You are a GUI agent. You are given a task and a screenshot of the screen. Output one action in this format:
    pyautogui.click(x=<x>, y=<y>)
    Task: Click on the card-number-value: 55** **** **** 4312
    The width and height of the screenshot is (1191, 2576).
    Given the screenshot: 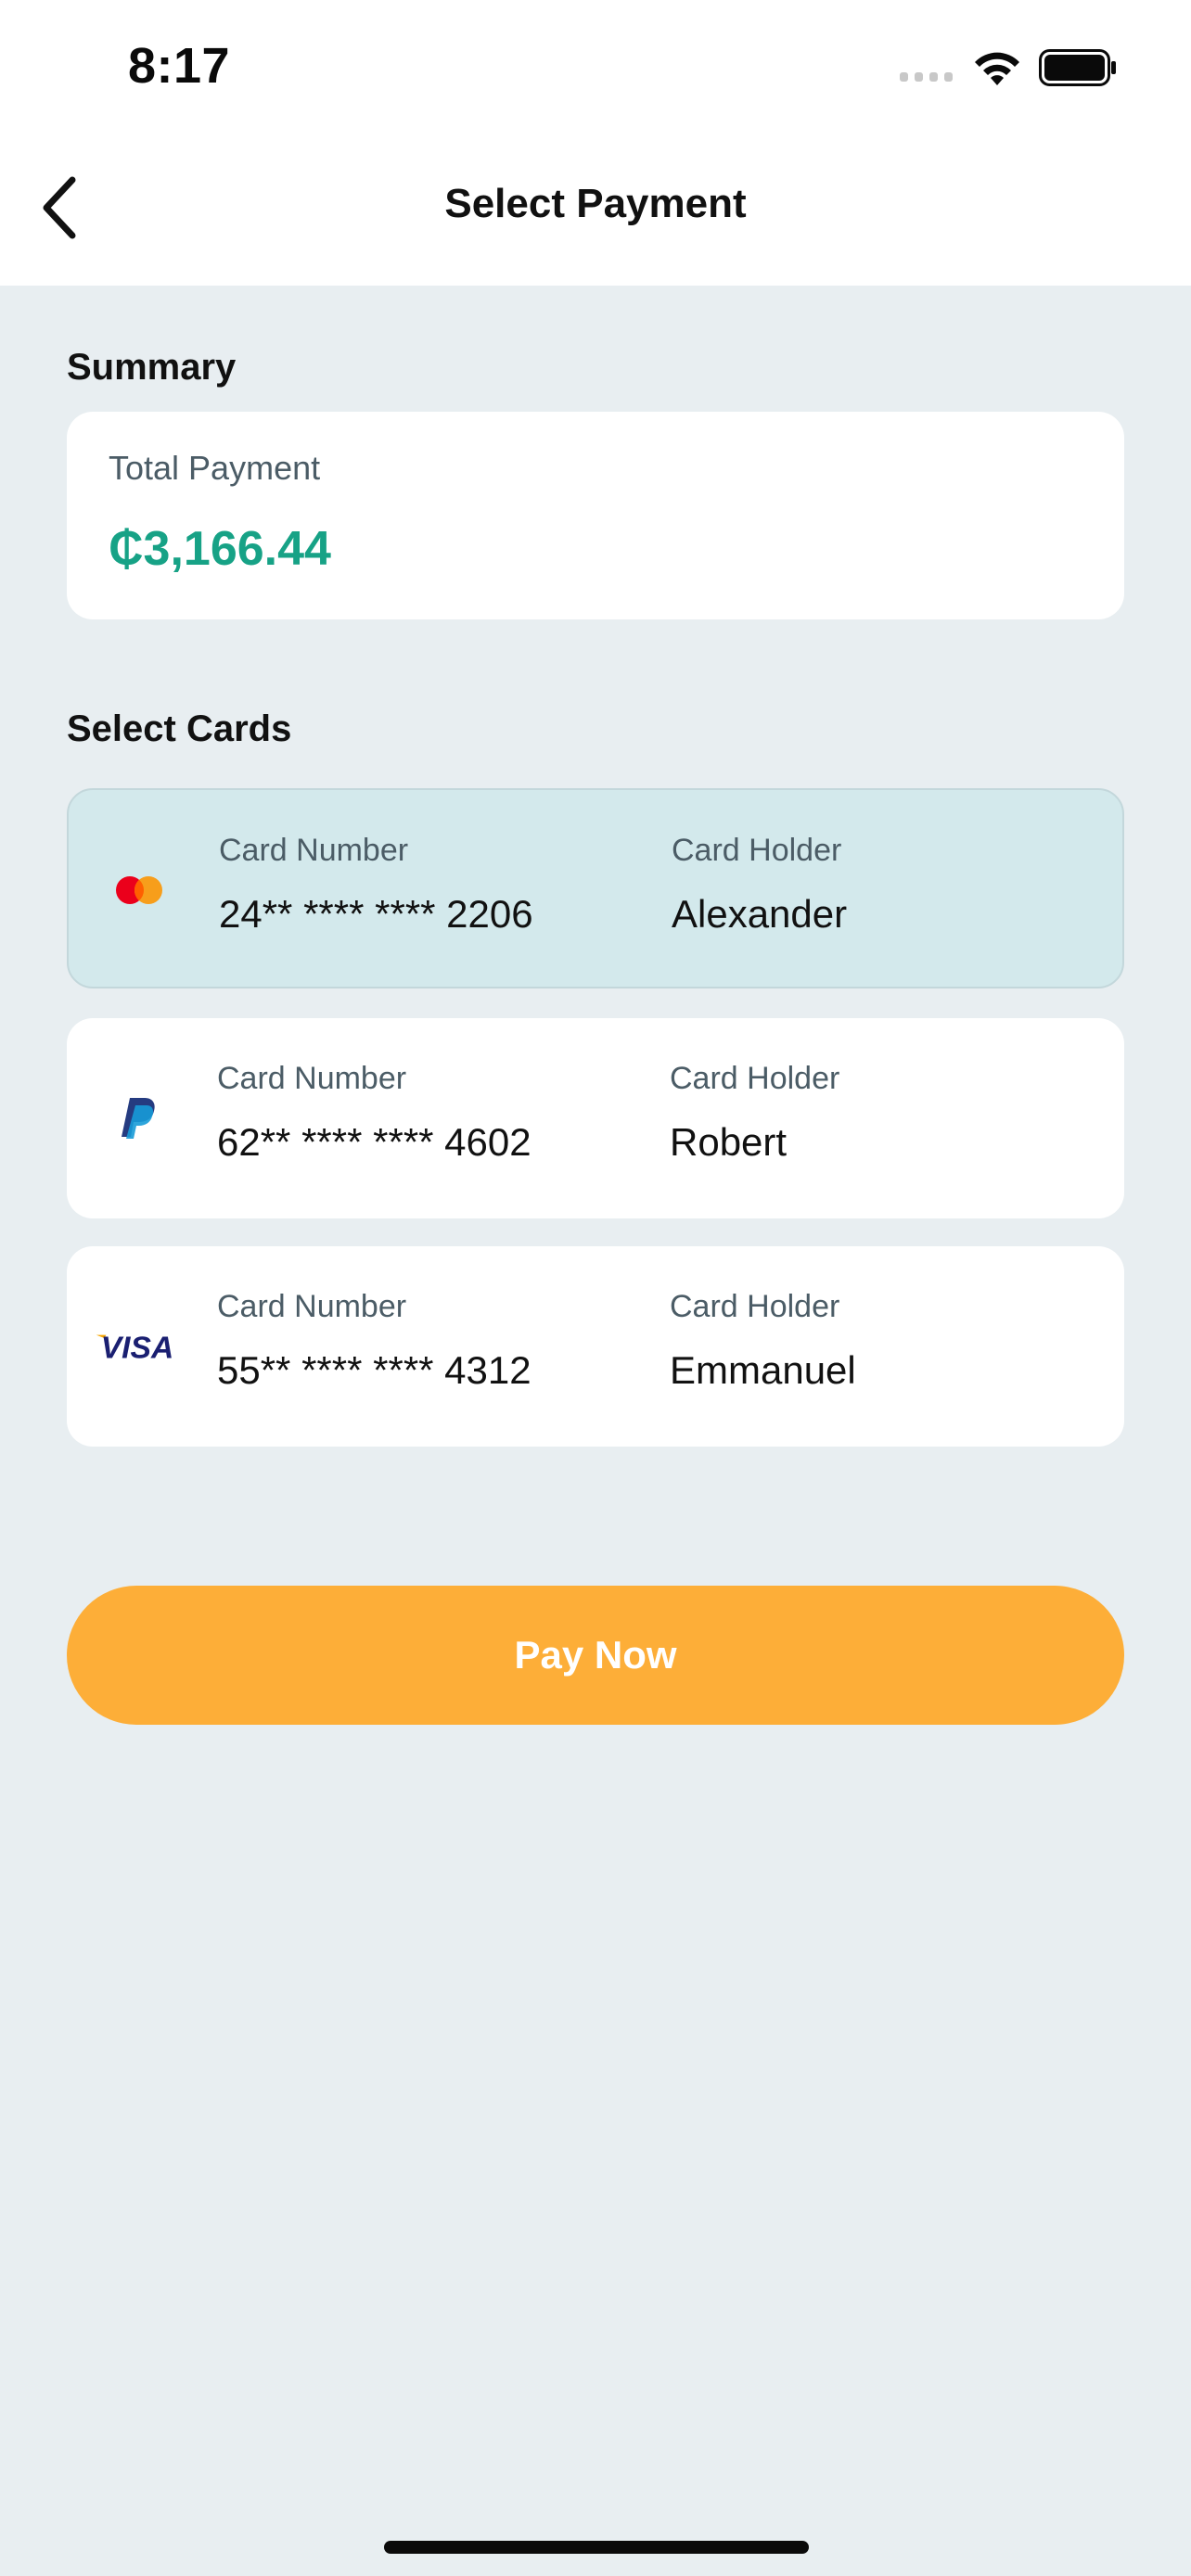 What is the action you would take?
    pyautogui.click(x=374, y=1370)
    